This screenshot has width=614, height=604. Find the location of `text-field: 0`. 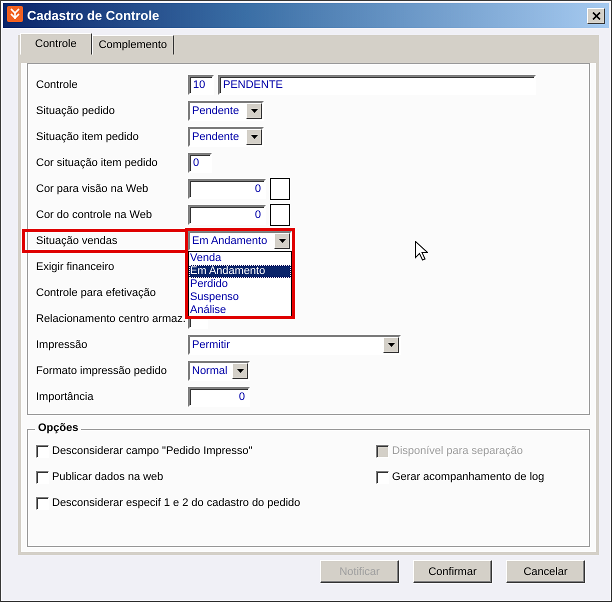

text-field: 0 is located at coordinates (200, 163).